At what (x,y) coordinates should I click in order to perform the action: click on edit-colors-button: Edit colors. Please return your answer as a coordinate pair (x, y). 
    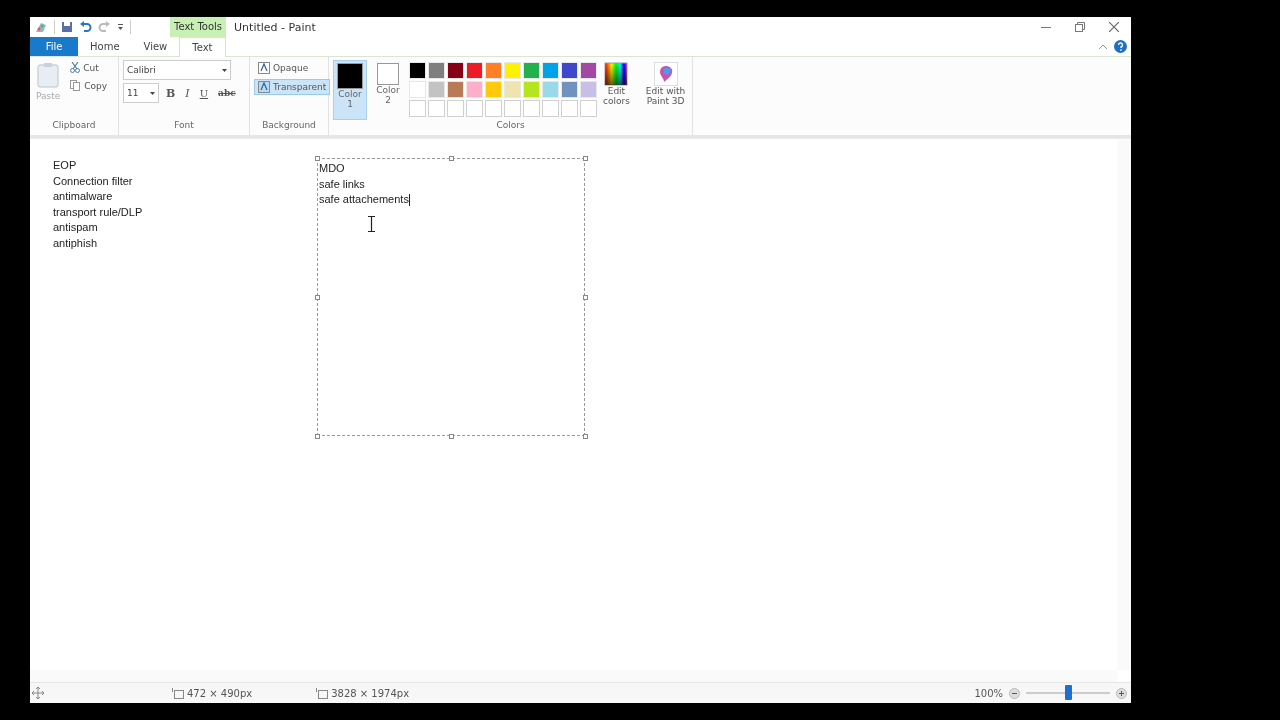
    Looking at the image, I should click on (616, 90).